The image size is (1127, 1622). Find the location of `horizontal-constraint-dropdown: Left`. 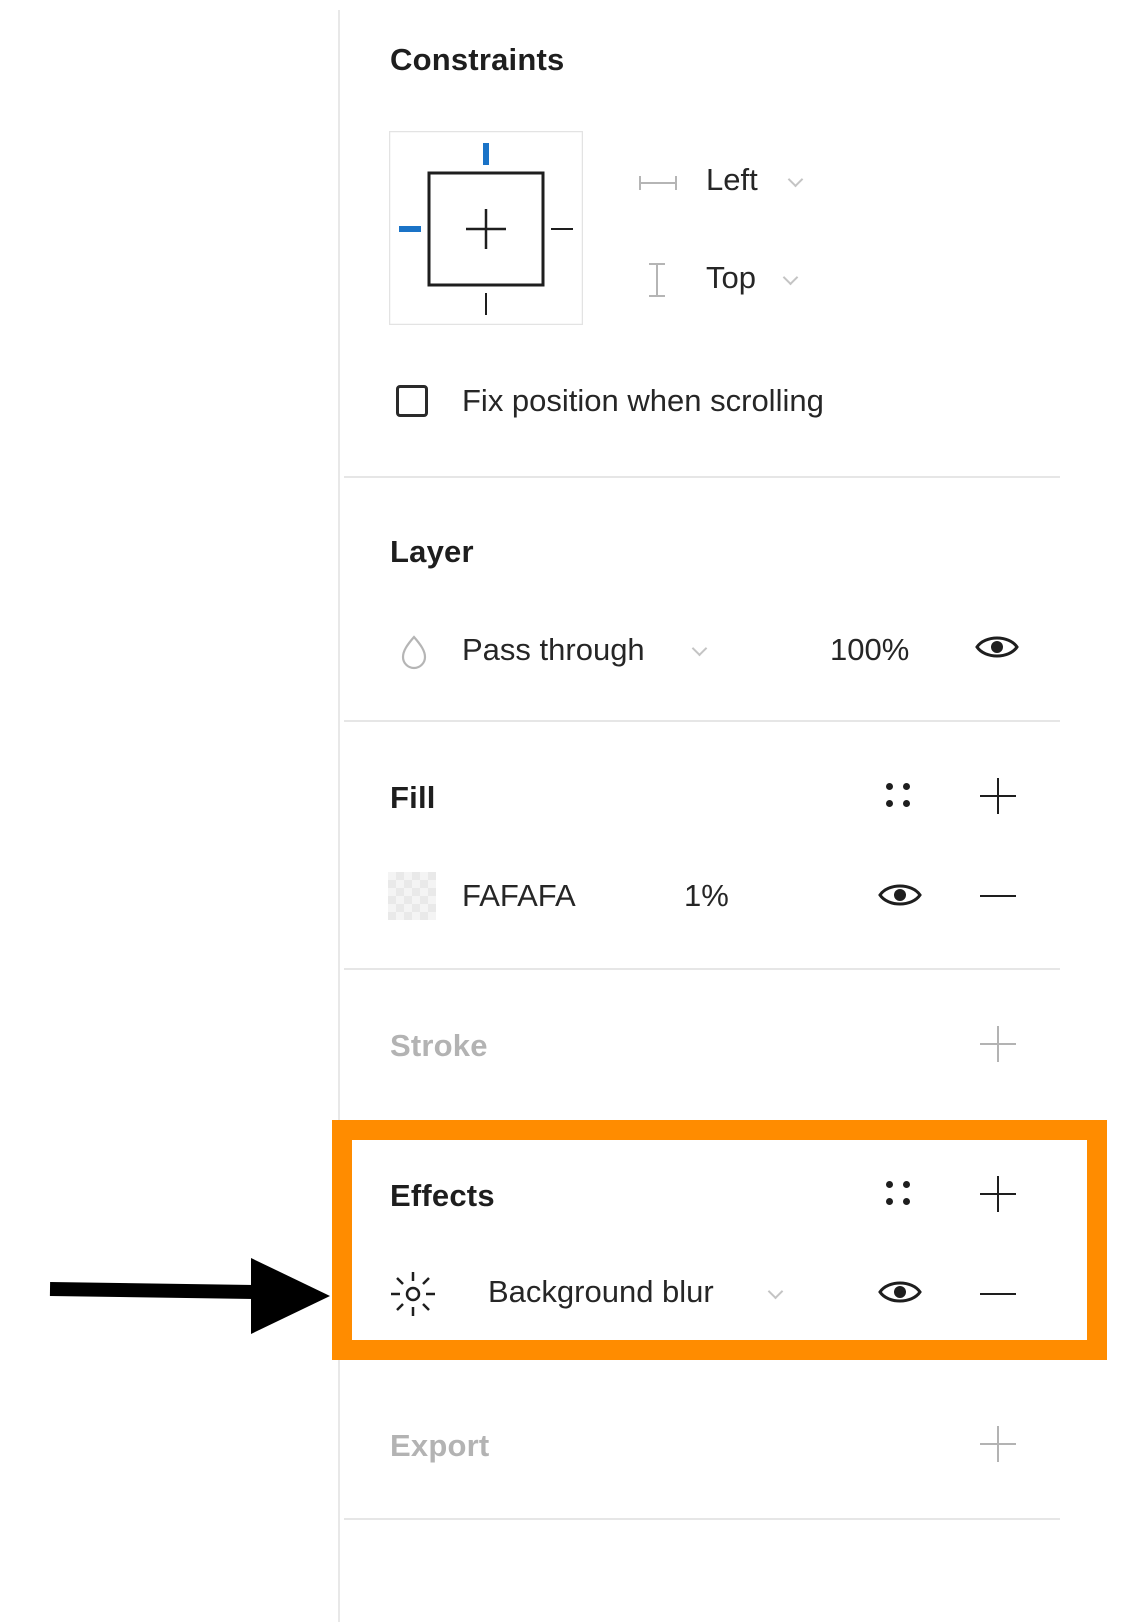

horizontal-constraint-dropdown: Left is located at coordinates (732, 180).